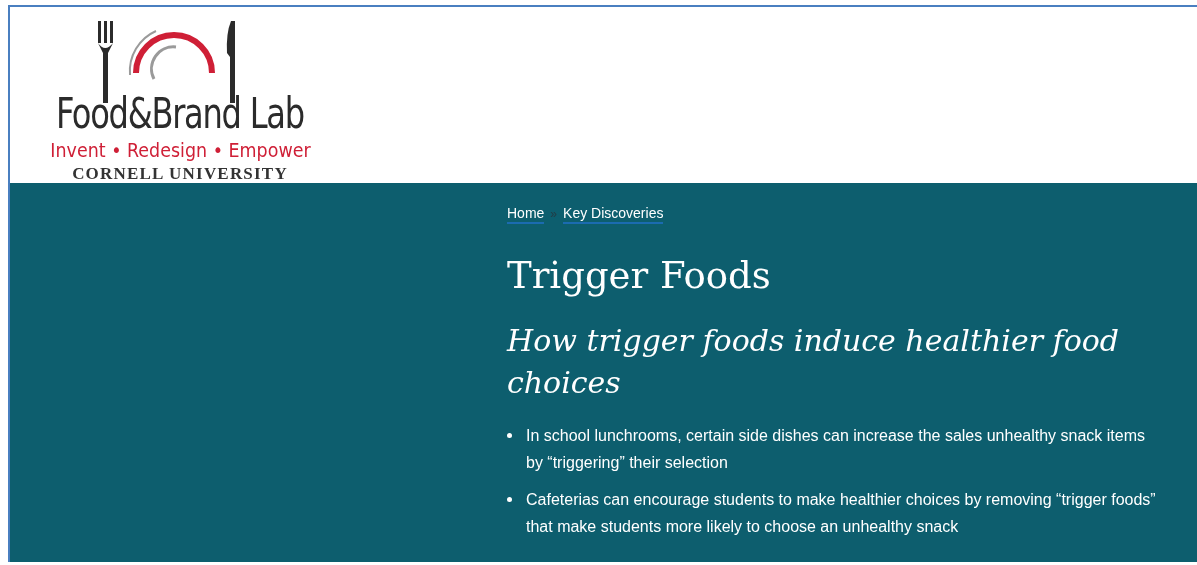  Describe the element at coordinates (813, 362) in the screenshot. I see `page-subtitle: How trigger foods induce healthier food choices` at that location.